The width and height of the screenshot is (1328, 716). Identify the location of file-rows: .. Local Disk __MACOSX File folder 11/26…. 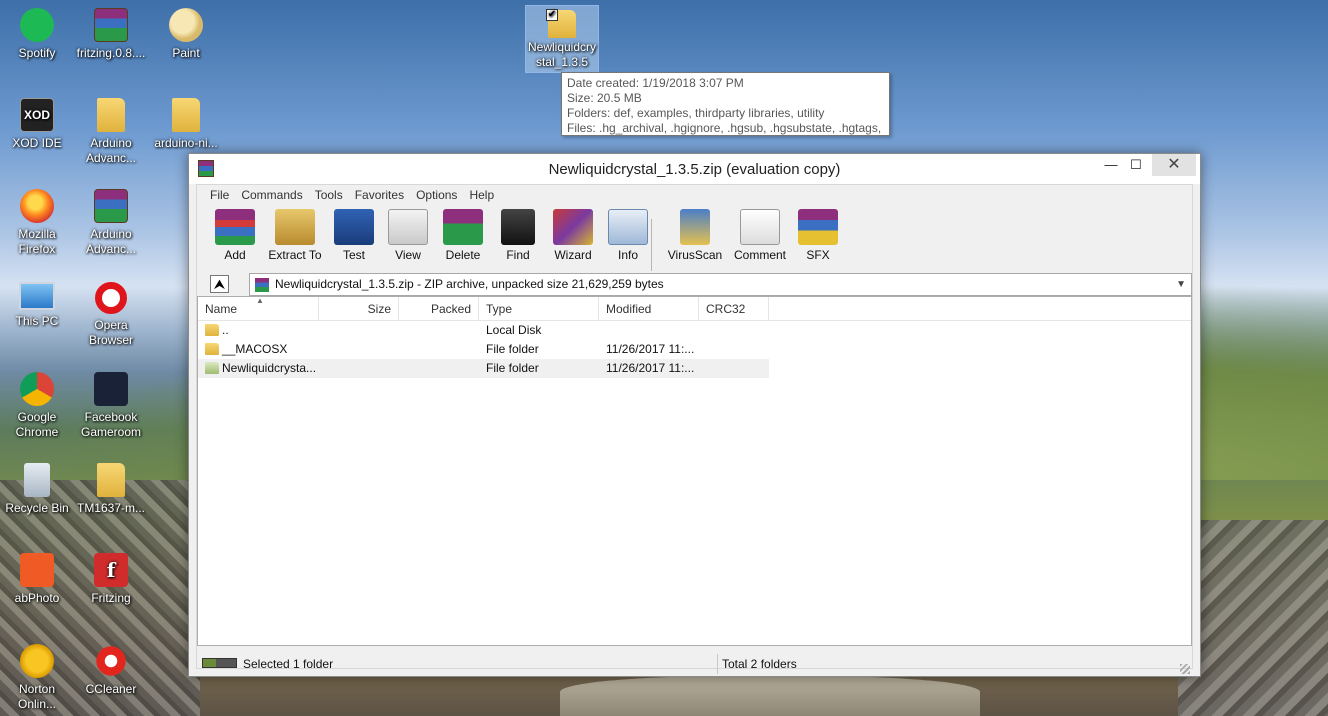
(694, 349).